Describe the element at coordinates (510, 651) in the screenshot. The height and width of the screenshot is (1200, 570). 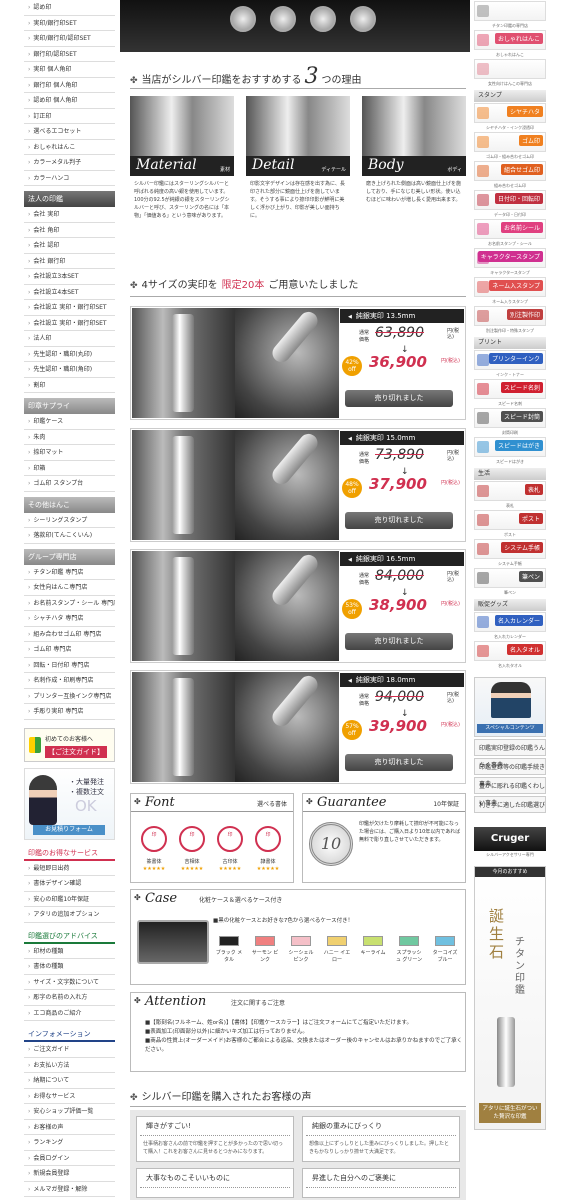
I see `shop-banner: 名入タオル` at that location.